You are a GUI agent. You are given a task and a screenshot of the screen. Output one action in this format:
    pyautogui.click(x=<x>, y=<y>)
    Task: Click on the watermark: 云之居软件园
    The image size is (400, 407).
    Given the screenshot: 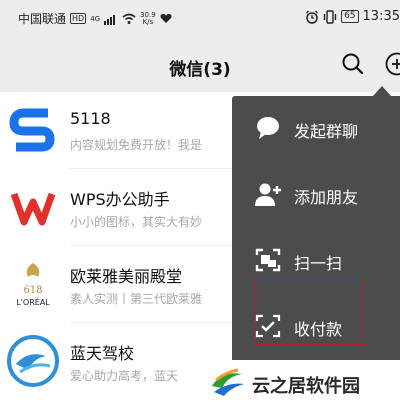 What is the action you would take?
    pyautogui.click(x=303, y=383)
    